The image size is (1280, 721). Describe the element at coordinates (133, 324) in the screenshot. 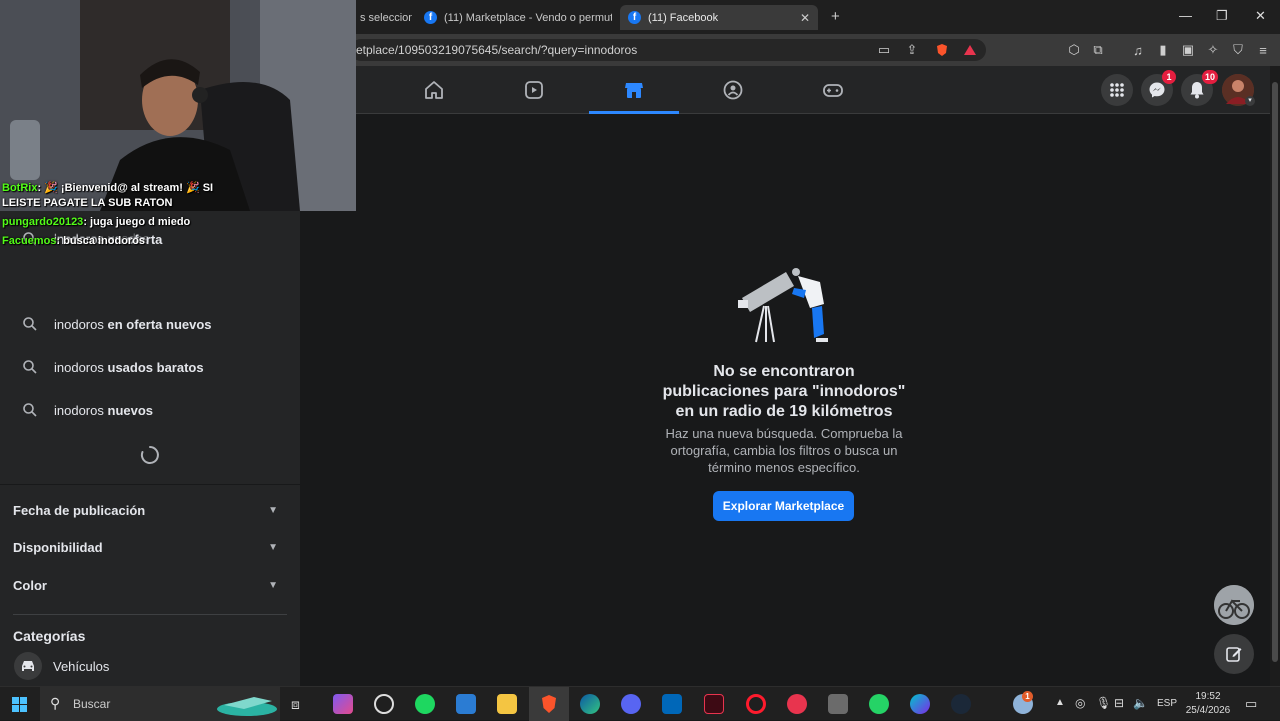

I see `suggestion-text: inodoros en oferta nuevos` at that location.